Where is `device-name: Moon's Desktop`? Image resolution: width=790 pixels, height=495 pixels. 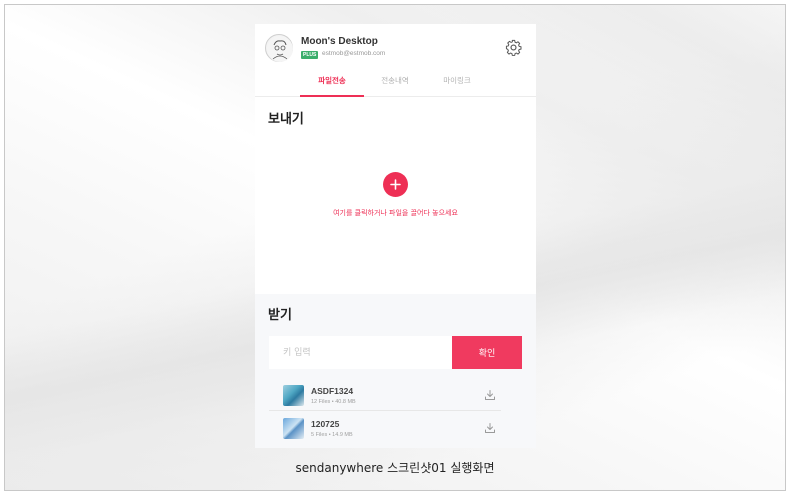
device-name: Moon's Desktop is located at coordinates (339, 41).